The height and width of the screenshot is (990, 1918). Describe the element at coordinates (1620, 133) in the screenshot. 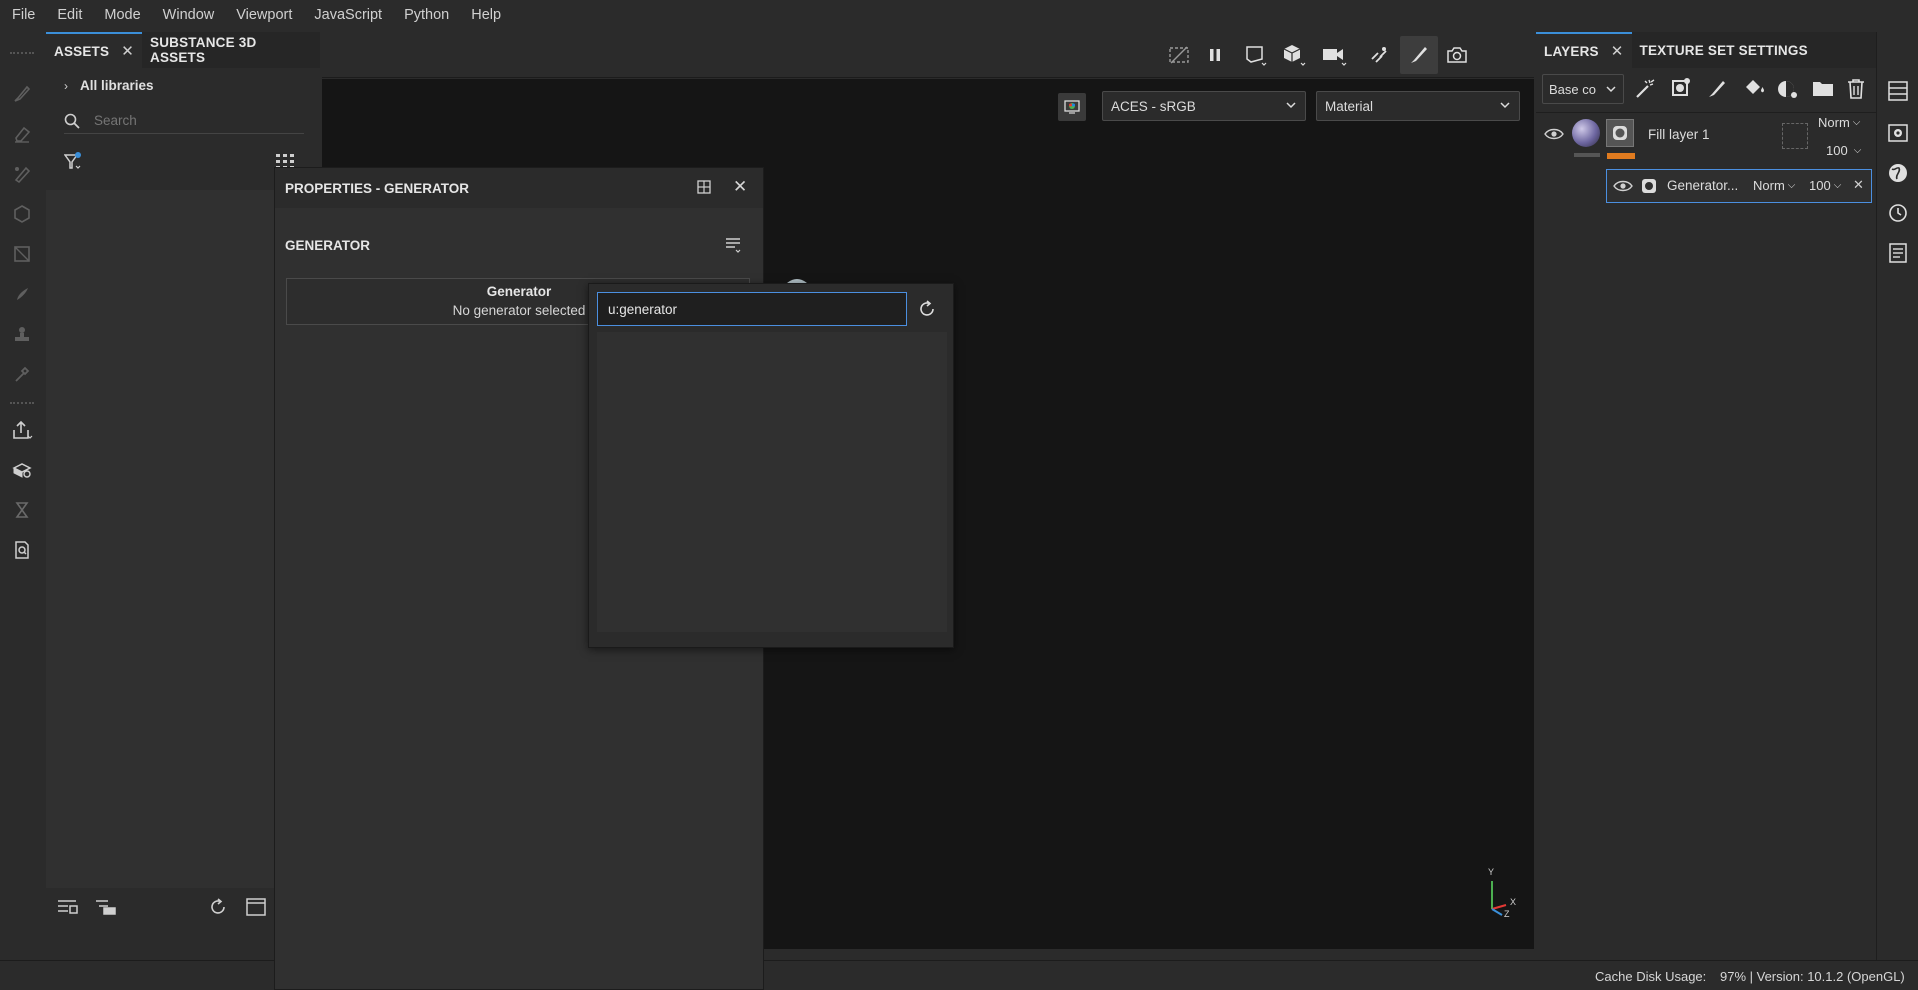

I see `mask-thumbnail` at that location.